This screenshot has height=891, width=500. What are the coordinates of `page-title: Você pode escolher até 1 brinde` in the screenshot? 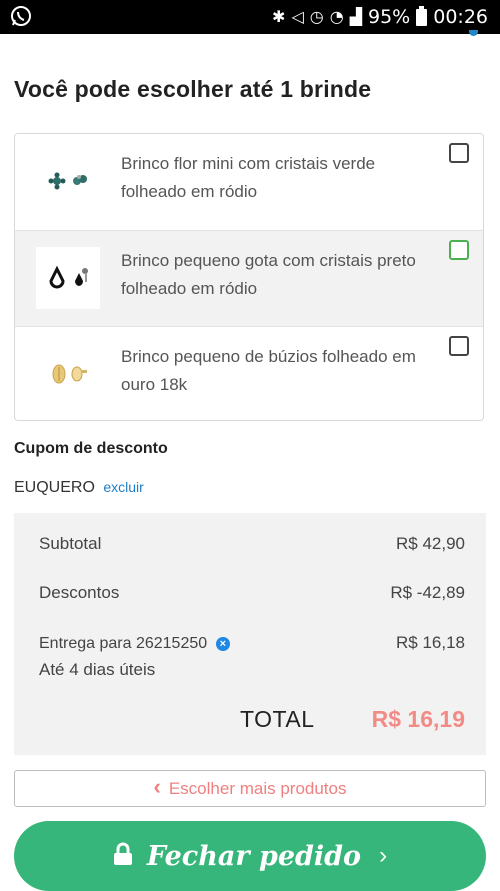 It's located at (193, 89).